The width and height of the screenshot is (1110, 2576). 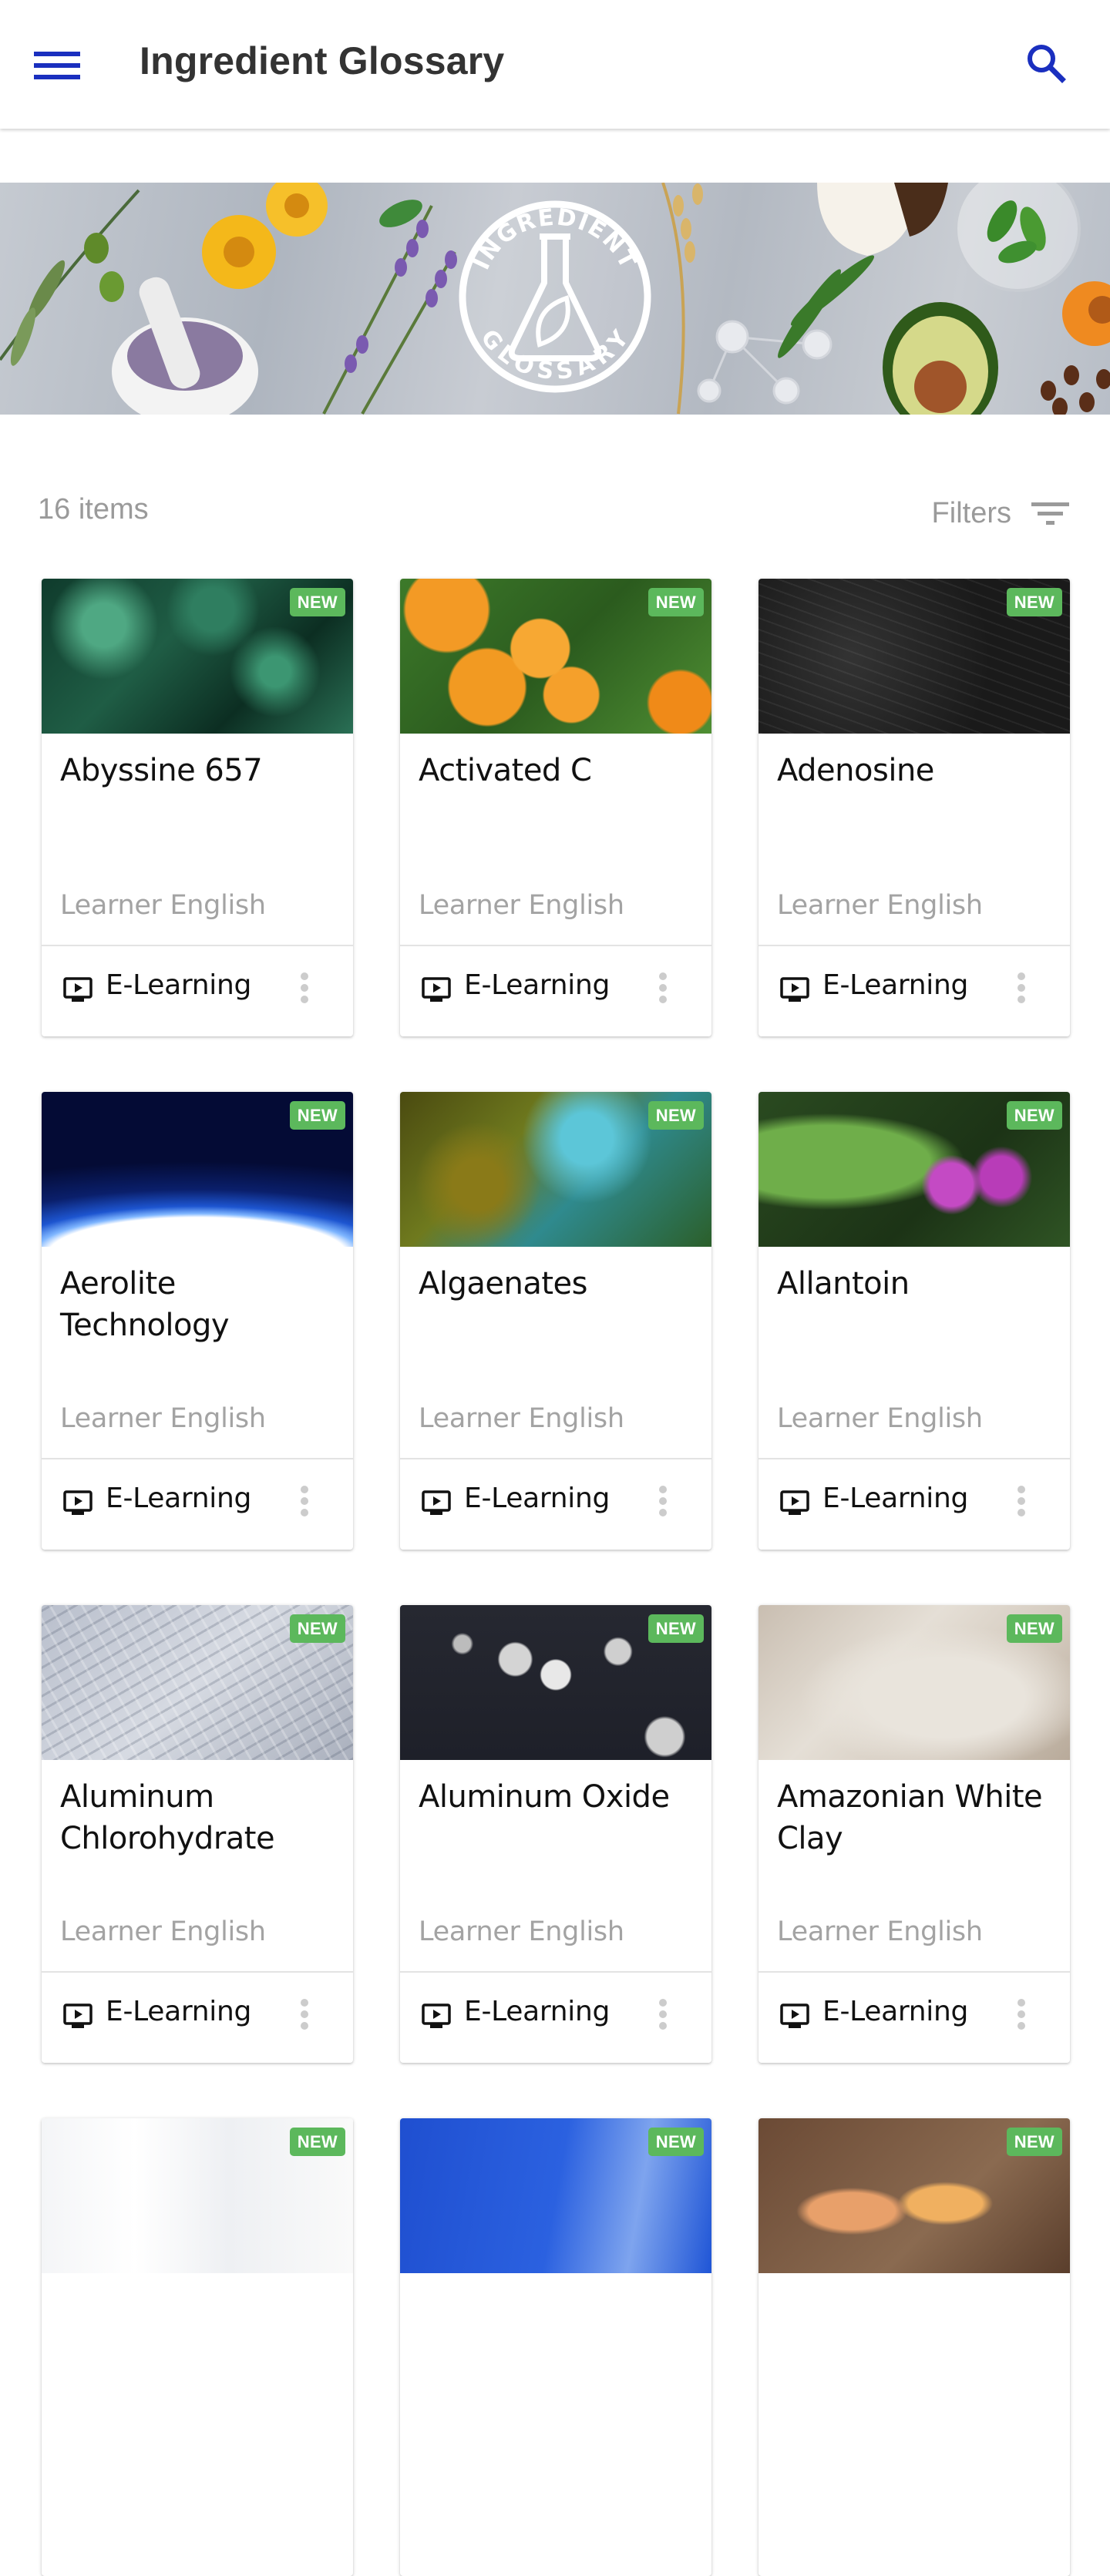 What do you see at coordinates (914, 1321) in the screenshot?
I see `ingredient-card: NEW Allantoin Learner English E-Learning` at bounding box center [914, 1321].